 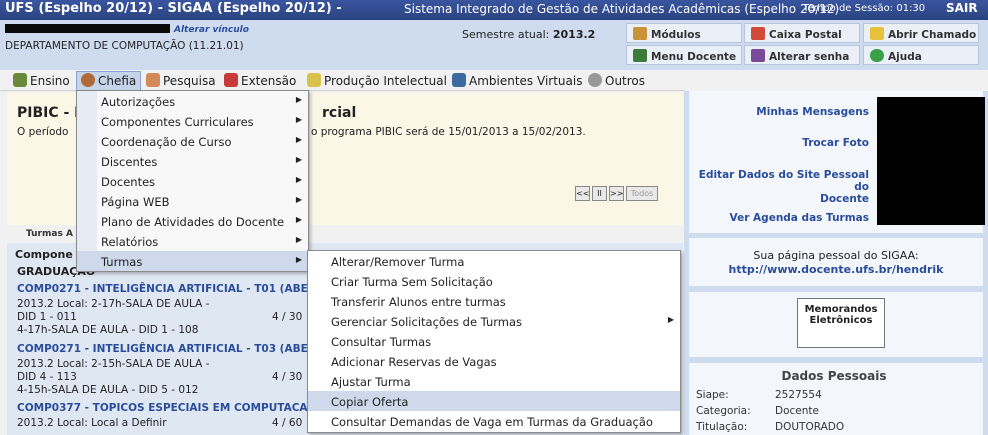 What do you see at coordinates (799, 218) in the screenshot?
I see `agenda-link: Ver Agenda das Turmas` at bounding box center [799, 218].